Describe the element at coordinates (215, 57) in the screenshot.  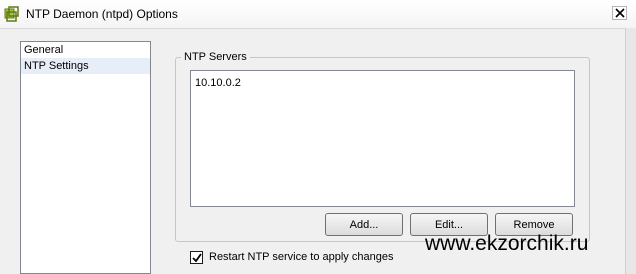
I see `ntp-servers-group-label: NTP Servers` at that location.